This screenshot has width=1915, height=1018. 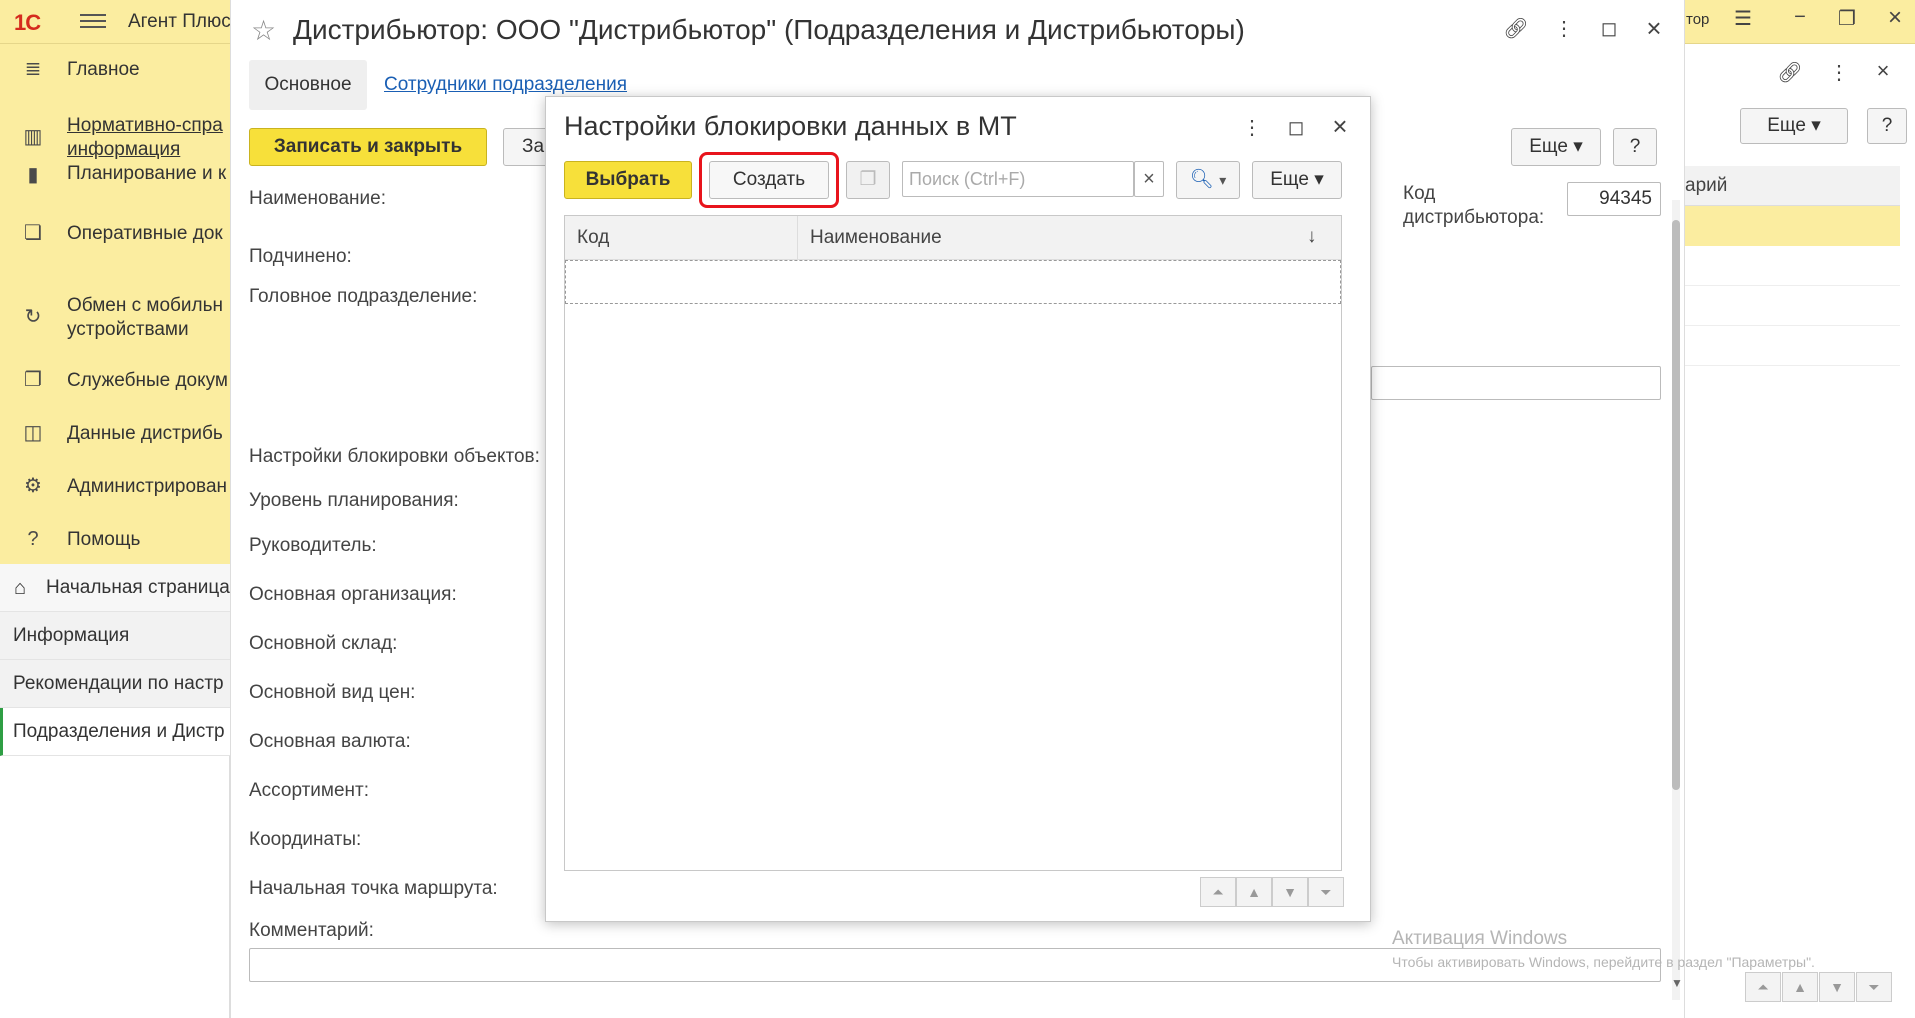 I want to click on sidebar-item-label: Служебные докум, so click(x=147, y=380).